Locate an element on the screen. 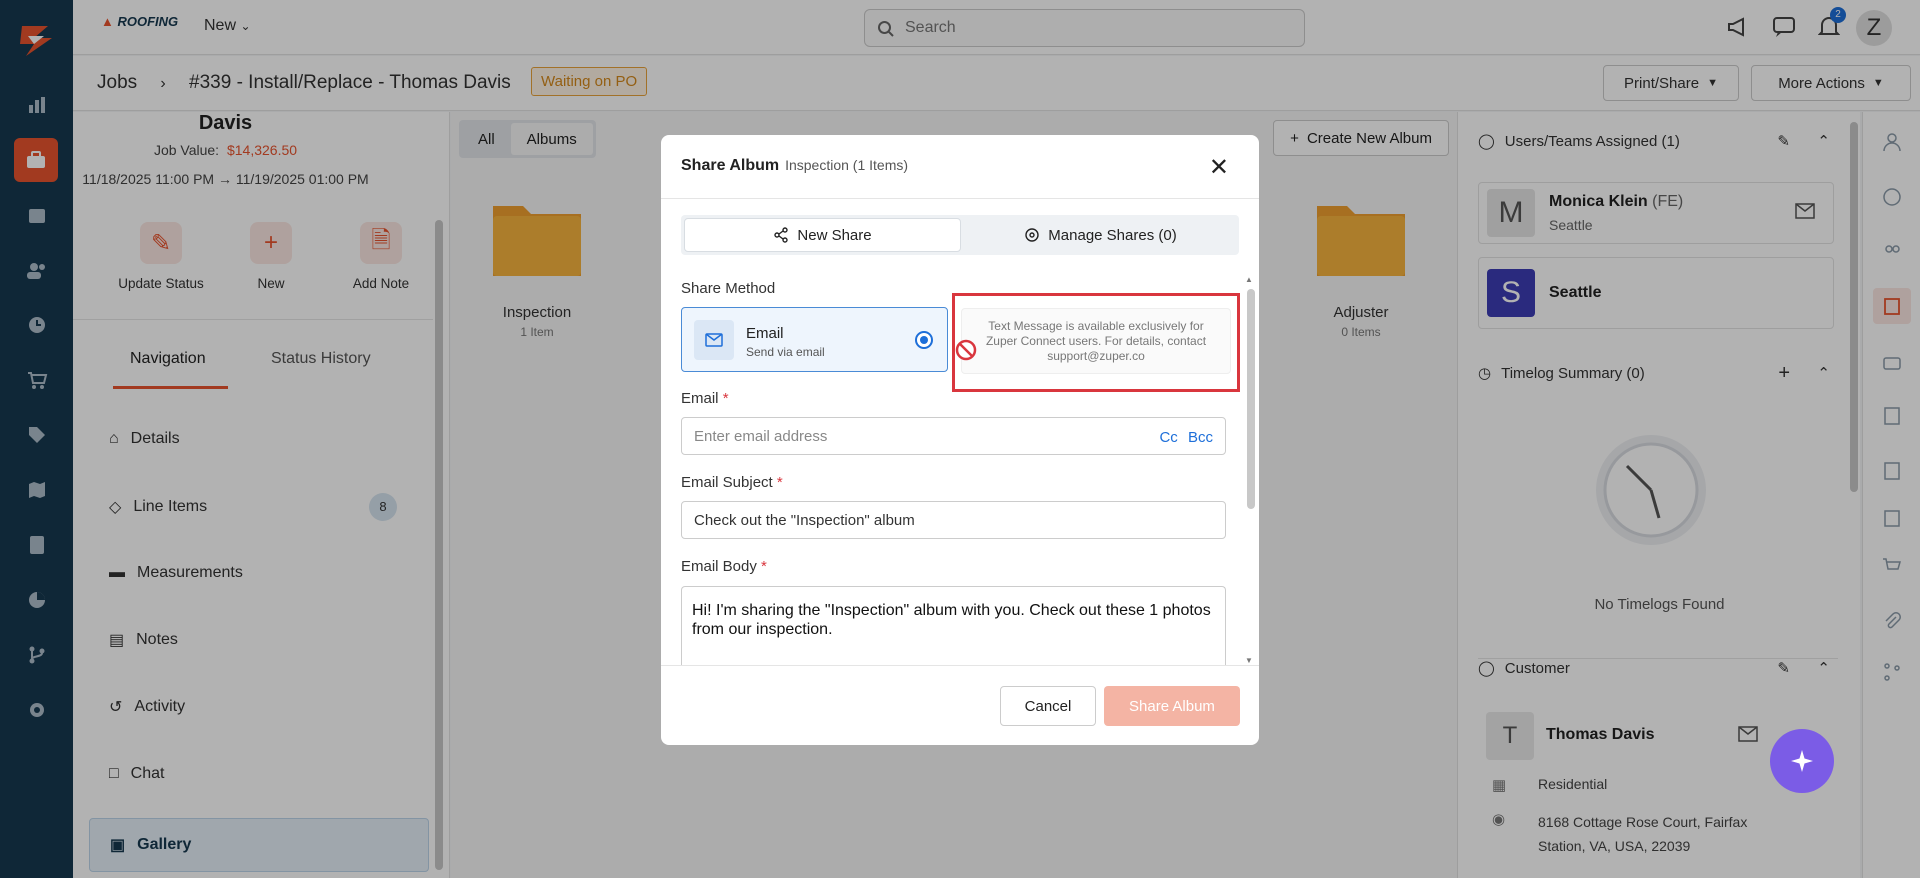 The image size is (1920, 878). email-option-title: Email is located at coordinates (765, 333).